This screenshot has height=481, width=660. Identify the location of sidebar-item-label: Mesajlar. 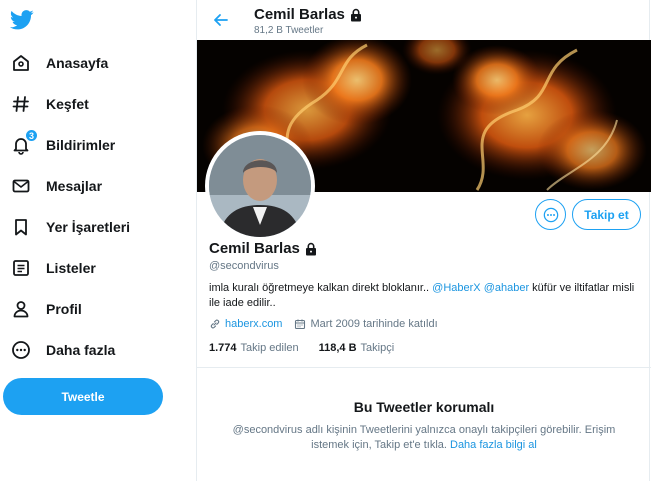
(74, 186).